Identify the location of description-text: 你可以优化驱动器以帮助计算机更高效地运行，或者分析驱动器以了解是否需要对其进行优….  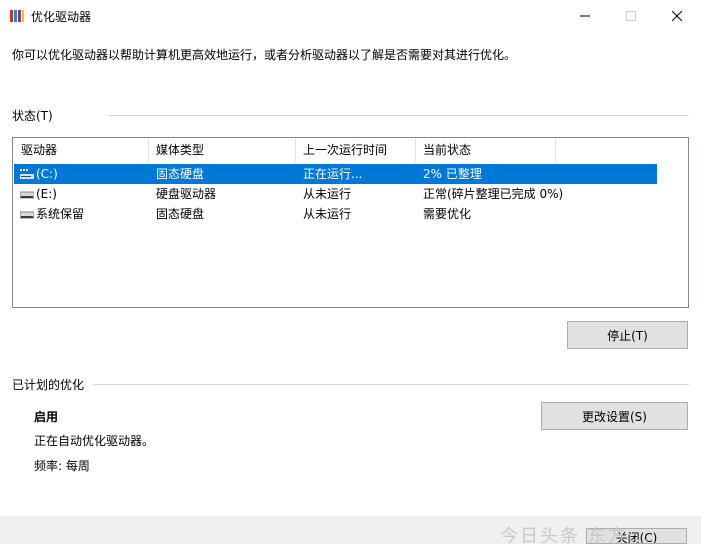
(264, 55).